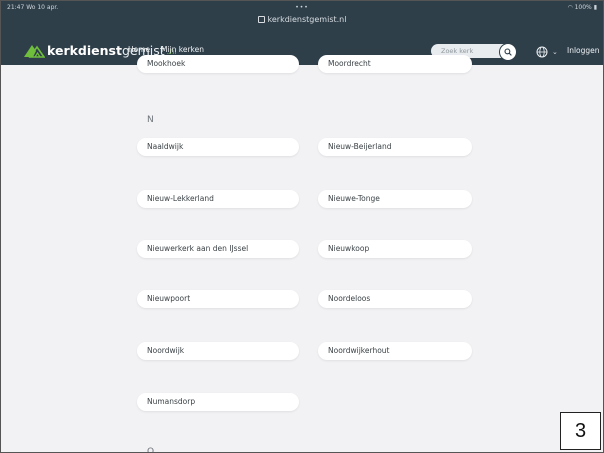 The width and height of the screenshot is (604, 453). I want to click on church-item: Noordwijkerhout, so click(395, 351).